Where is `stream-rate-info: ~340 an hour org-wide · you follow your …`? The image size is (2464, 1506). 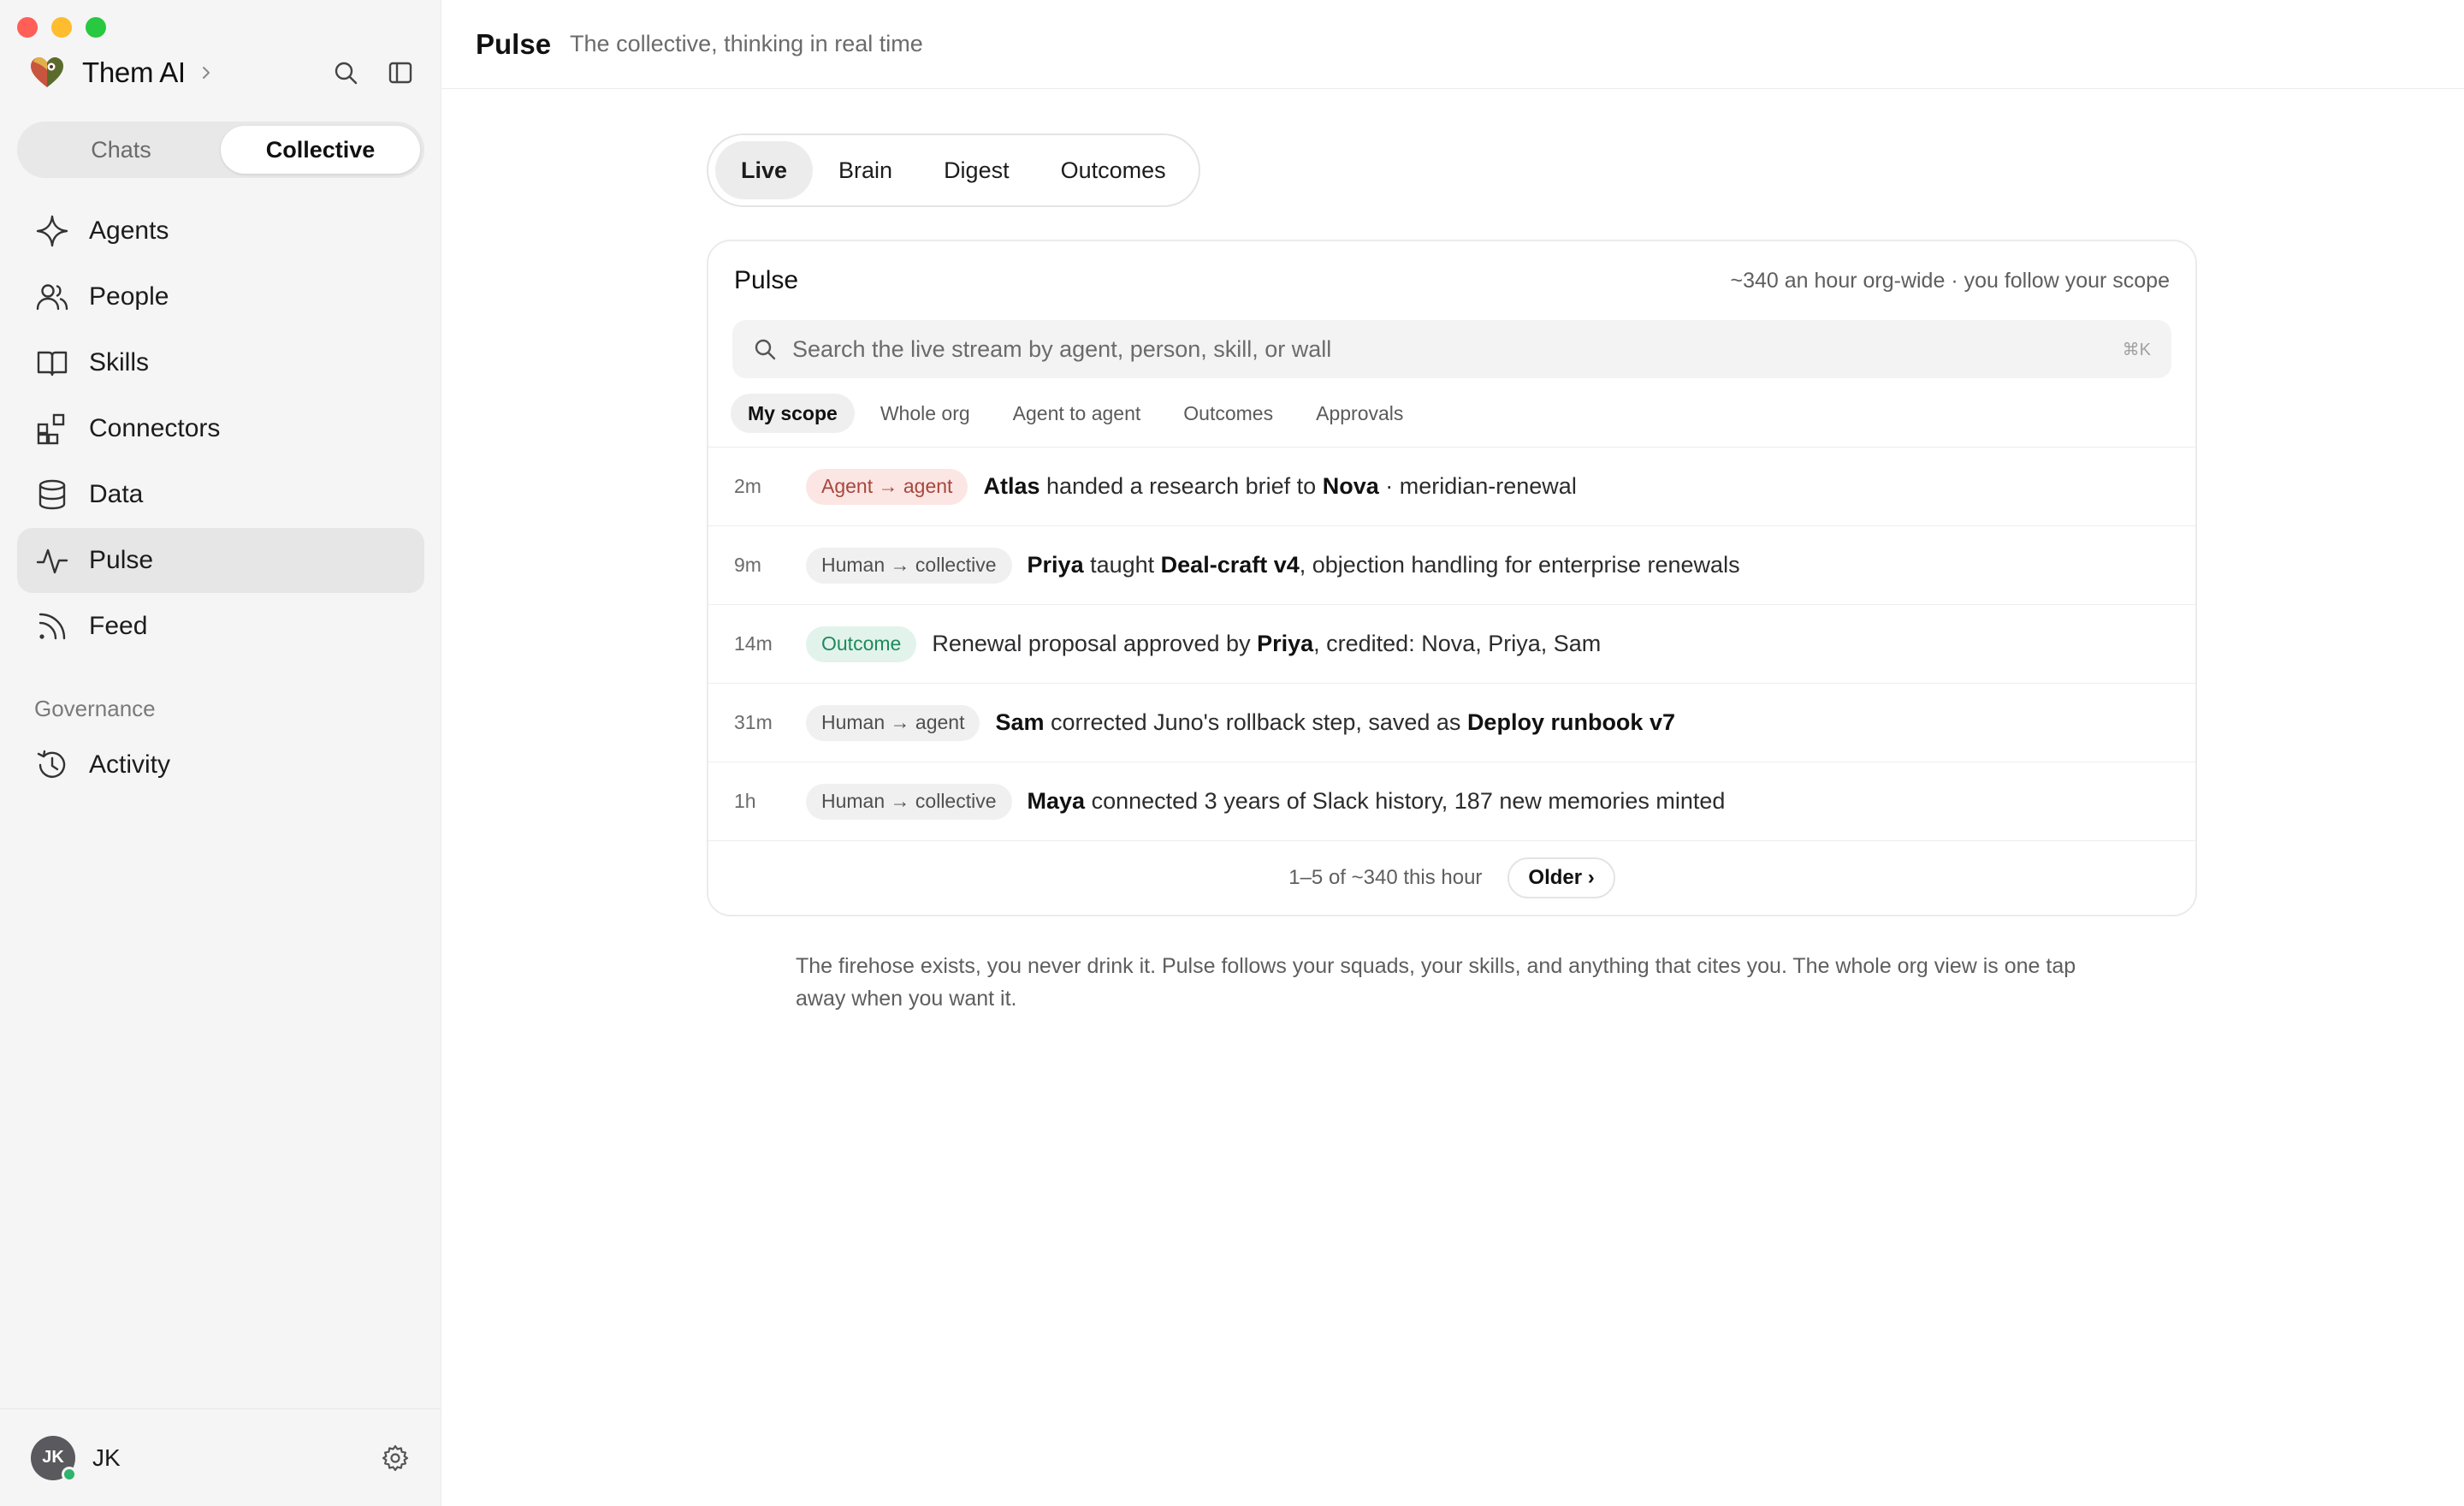 stream-rate-info: ~340 an hour org-wide · you follow your … is located at coordinates (1950, 281).